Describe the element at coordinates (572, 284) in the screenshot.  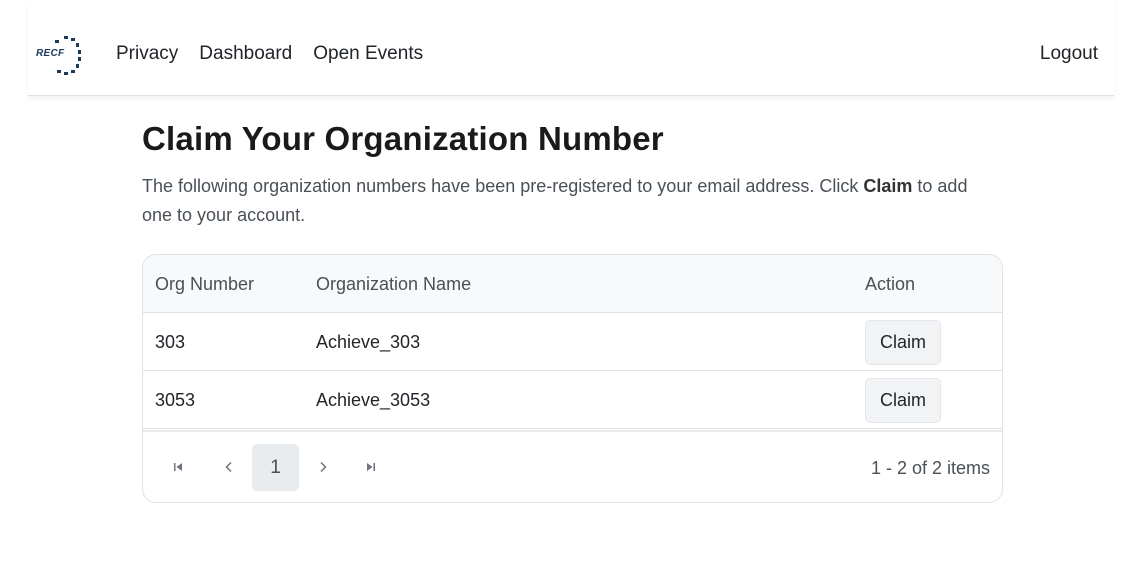
I see `grid-header: Org Number Organization Name Action` at that location.